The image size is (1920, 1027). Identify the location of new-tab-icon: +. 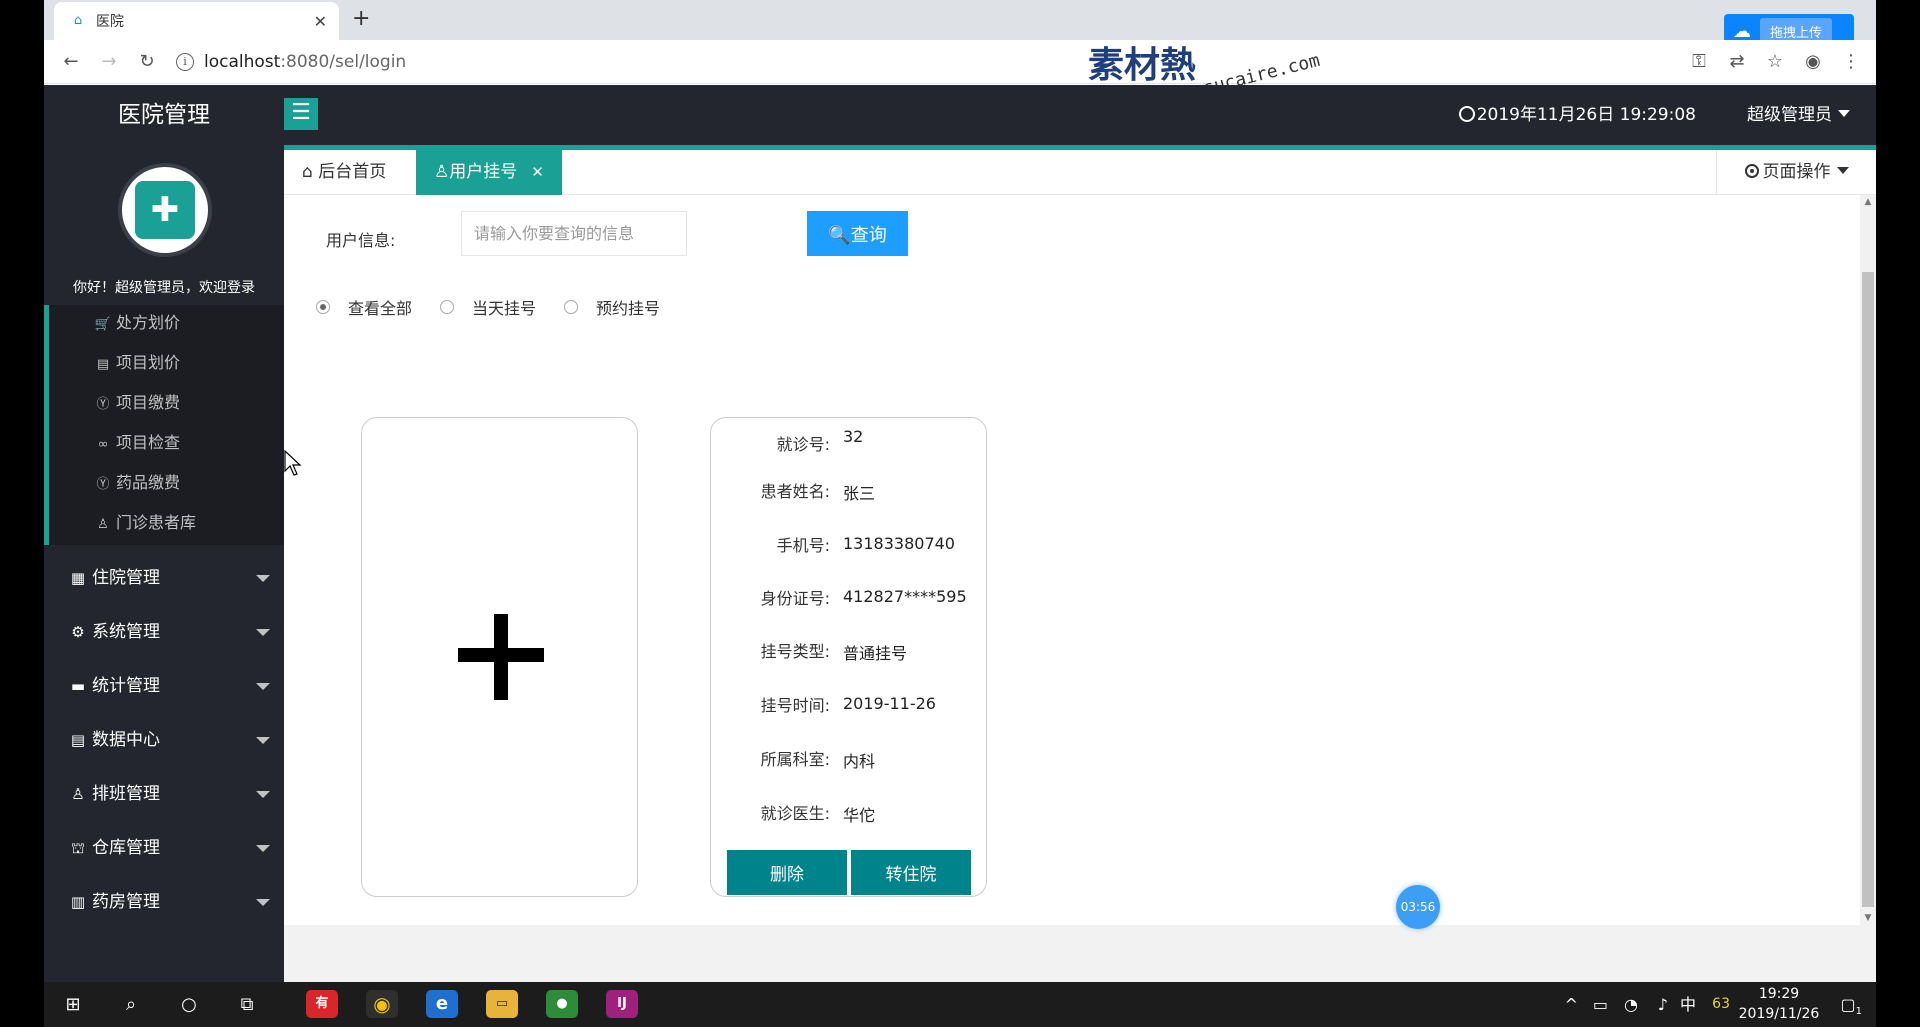
(361, 18).